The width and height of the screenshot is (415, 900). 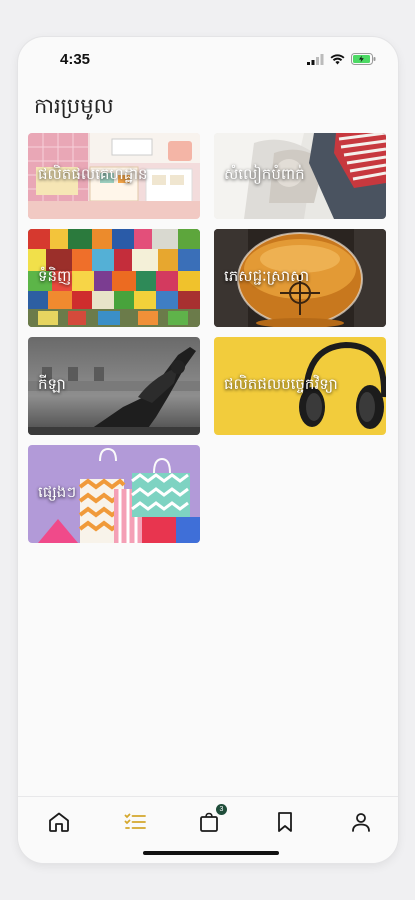 I want to click on category-tile-others: ផ្សេងៗ, so click(x=114, y=494).